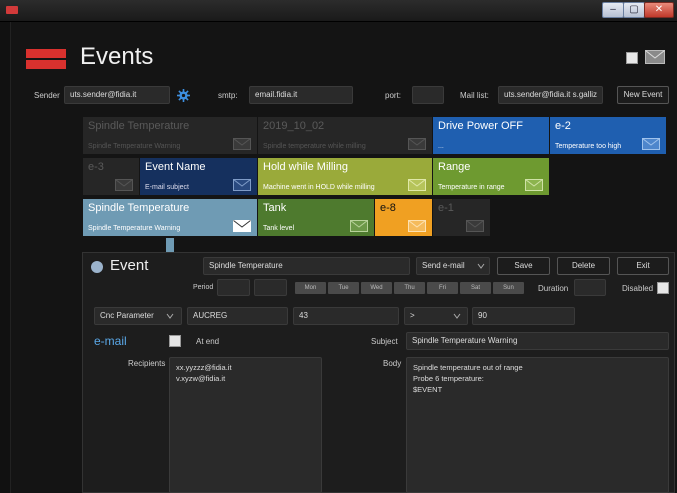 The height and width of the screenshot is (493, 677). Describe the element at coordinates (468, 367) in the screenshot. I see `body-line: Spindle temperature out of range` at that location.